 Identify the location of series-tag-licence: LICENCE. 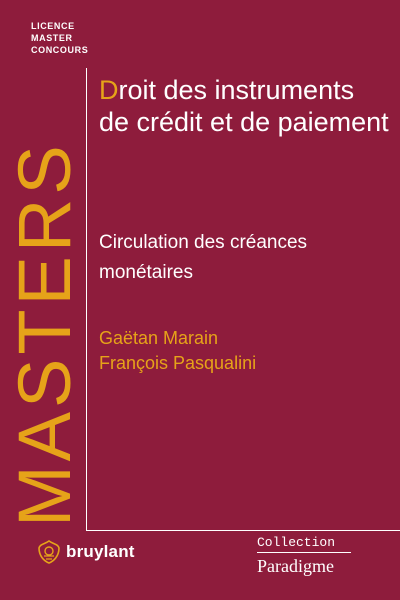
(53, 26).